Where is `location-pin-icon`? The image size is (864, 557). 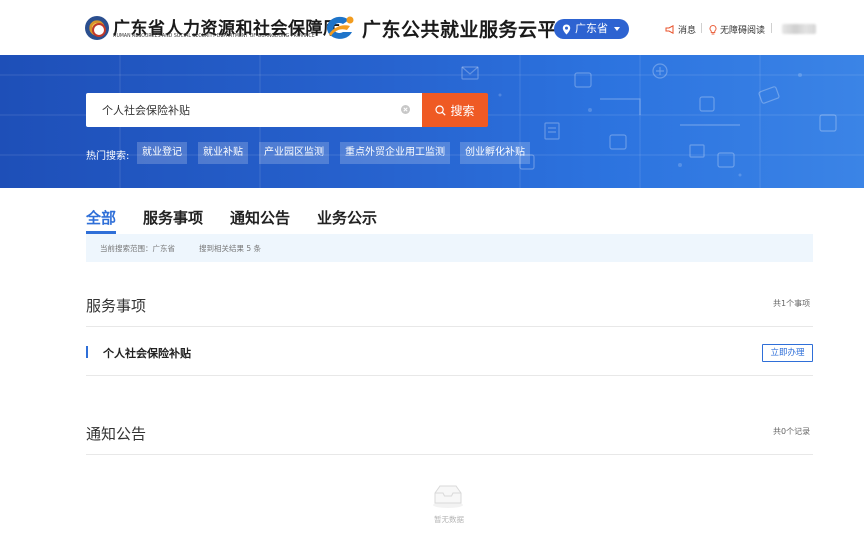 location-pin-icon is located at coordinates (566, 29).